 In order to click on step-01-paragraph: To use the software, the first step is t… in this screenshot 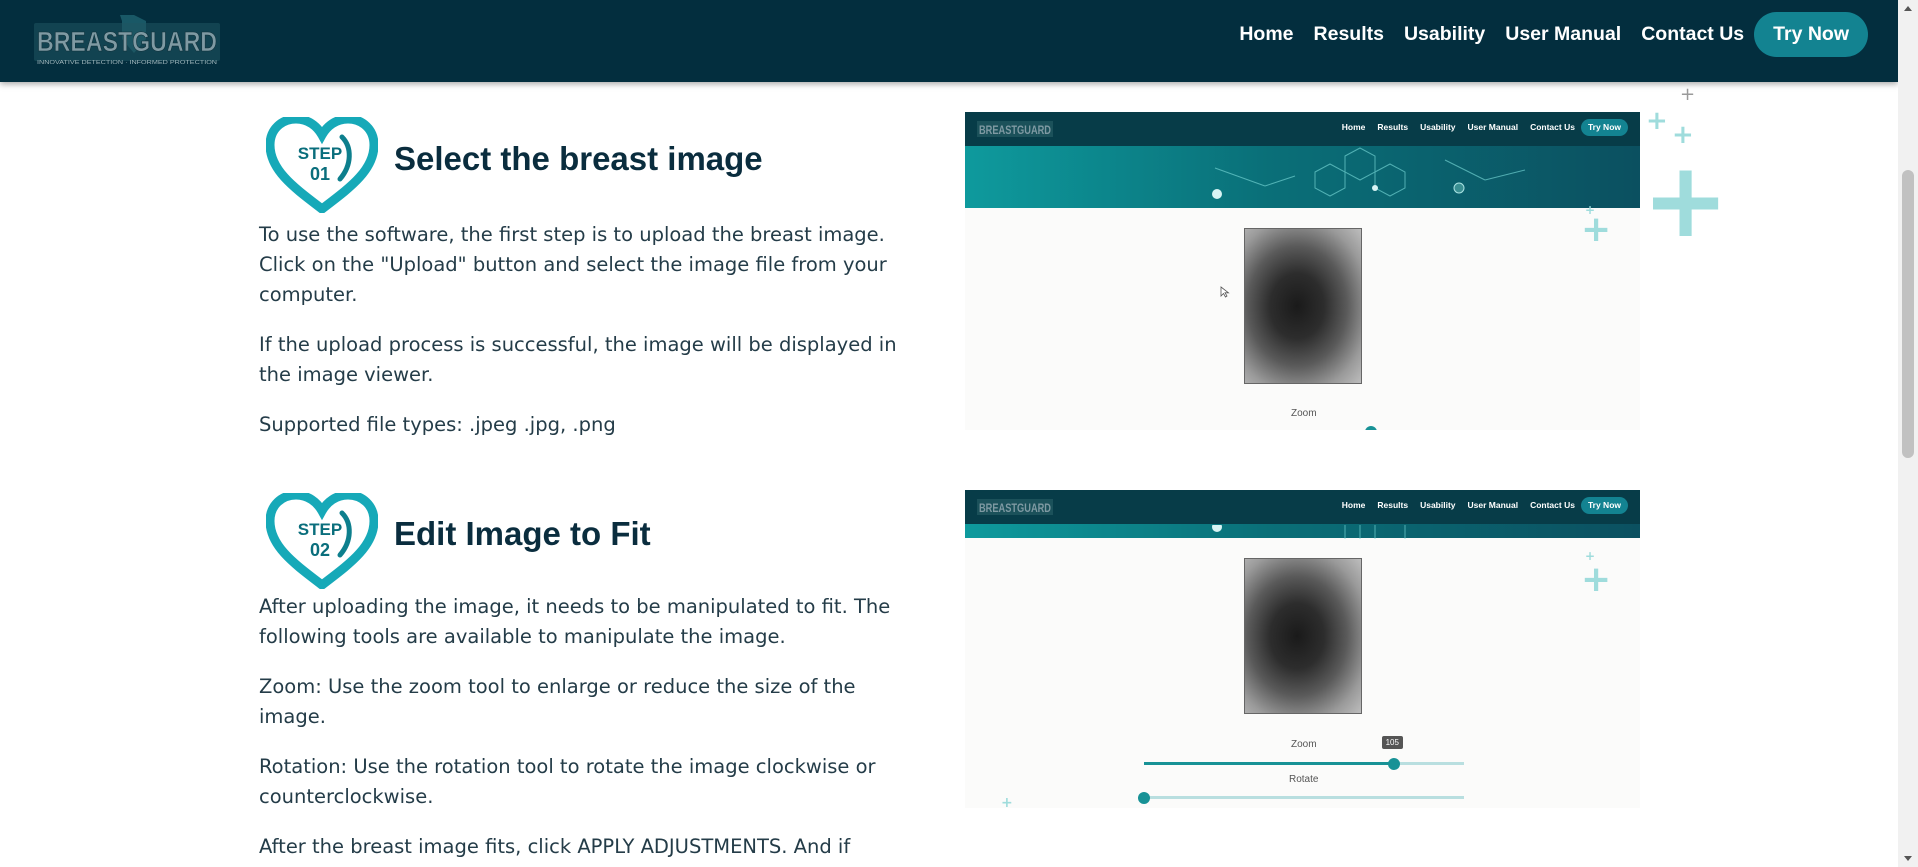, I will do `click(573, 264)`.